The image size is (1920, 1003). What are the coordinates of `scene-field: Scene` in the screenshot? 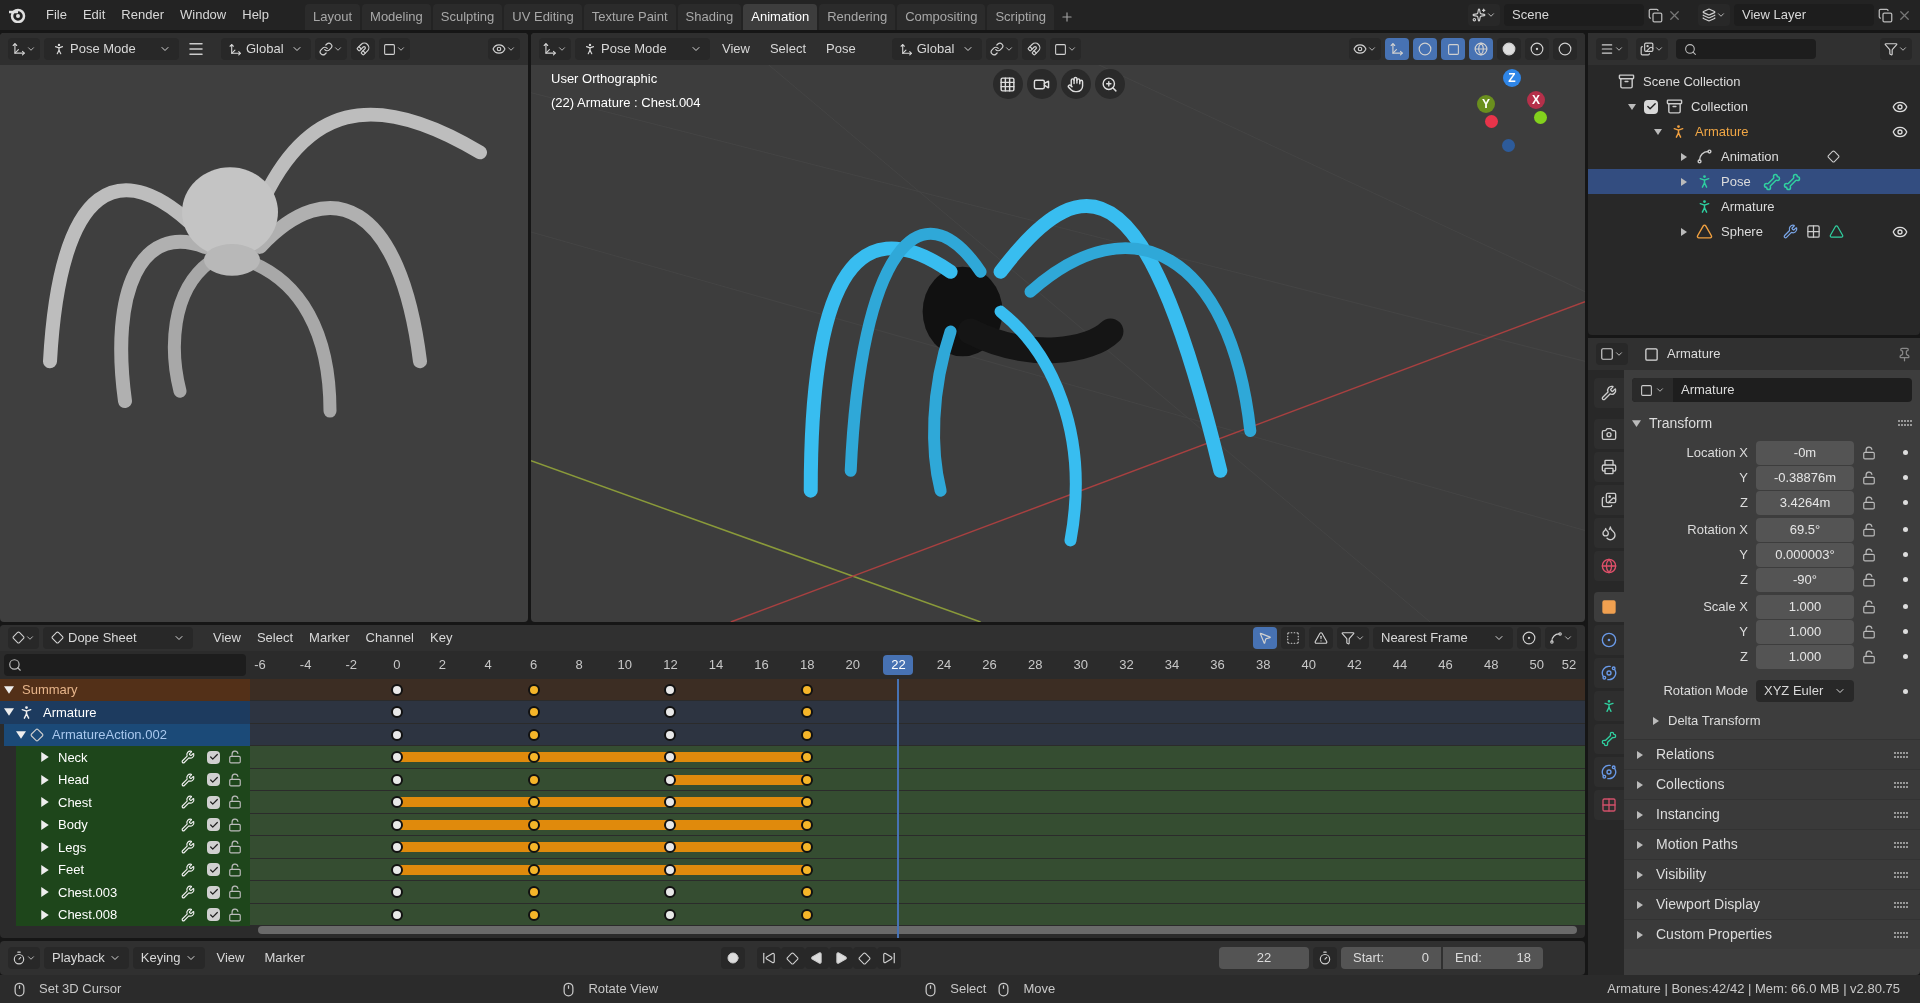 It's located at (1574, 15).